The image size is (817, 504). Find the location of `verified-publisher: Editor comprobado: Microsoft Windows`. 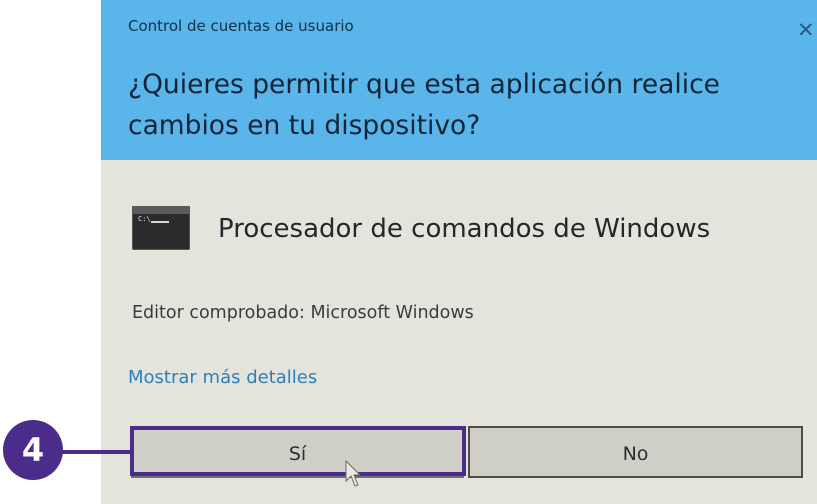

verified-publisher: Editor comprobado: Microsoft Windows is located at coordinates (303, 313).